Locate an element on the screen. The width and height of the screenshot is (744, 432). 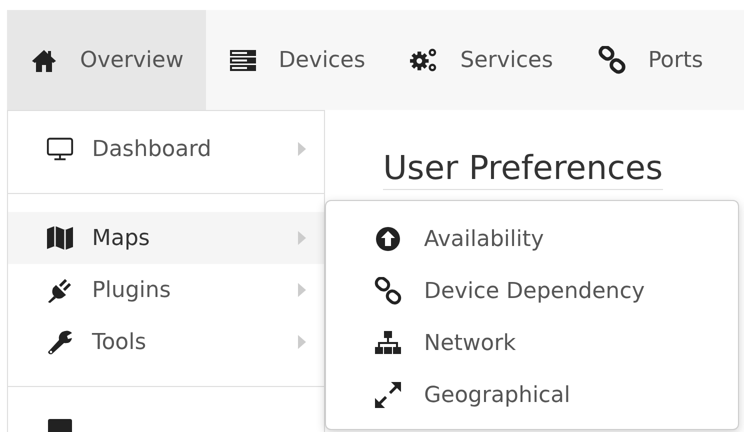
gears-icon is located at coordinates (424, 60).